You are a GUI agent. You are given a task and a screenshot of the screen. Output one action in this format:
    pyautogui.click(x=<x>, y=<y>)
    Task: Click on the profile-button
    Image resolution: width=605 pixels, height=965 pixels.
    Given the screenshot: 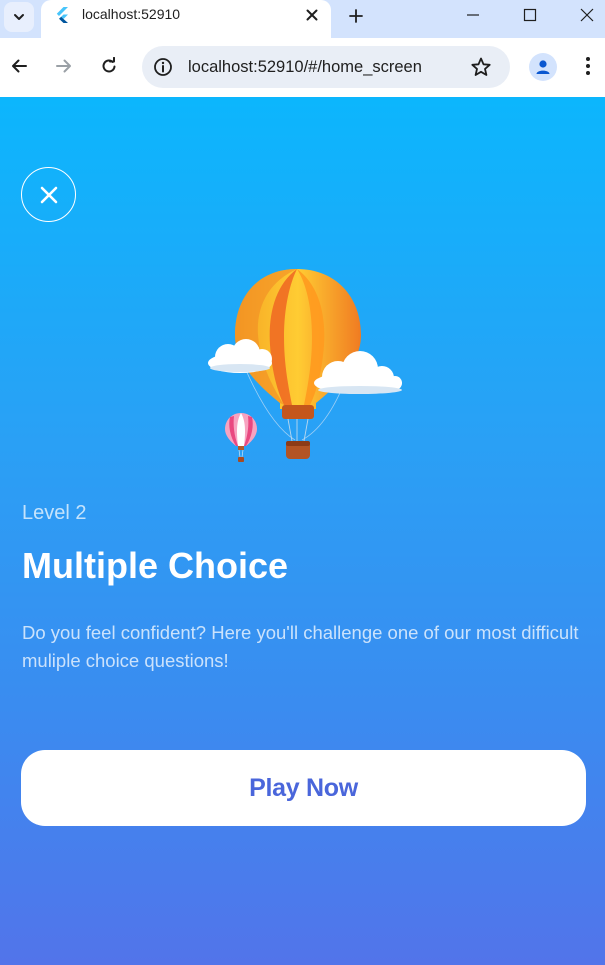 What is the action you would take?
    pyautogui.click(x=543, y=67)
    